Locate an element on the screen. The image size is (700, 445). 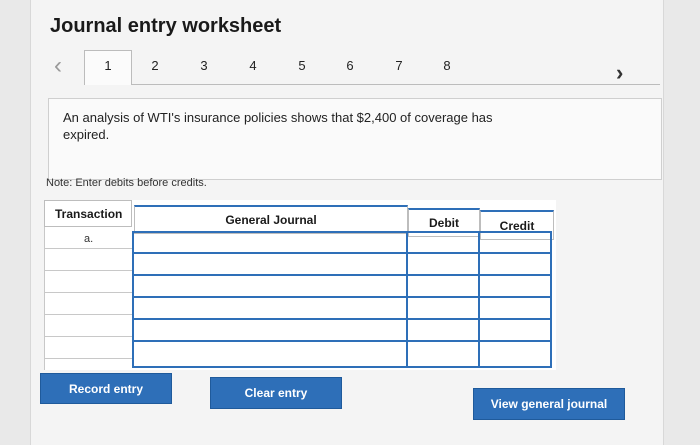
clear-entry-button: Clear entry is located at coordinates (276, 393).